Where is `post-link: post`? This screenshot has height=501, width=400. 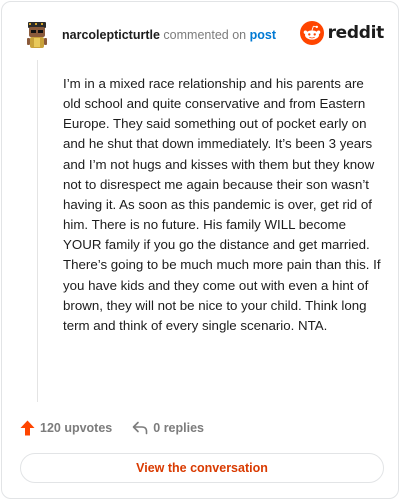 post-link: post is located at coordinates (263, 35).